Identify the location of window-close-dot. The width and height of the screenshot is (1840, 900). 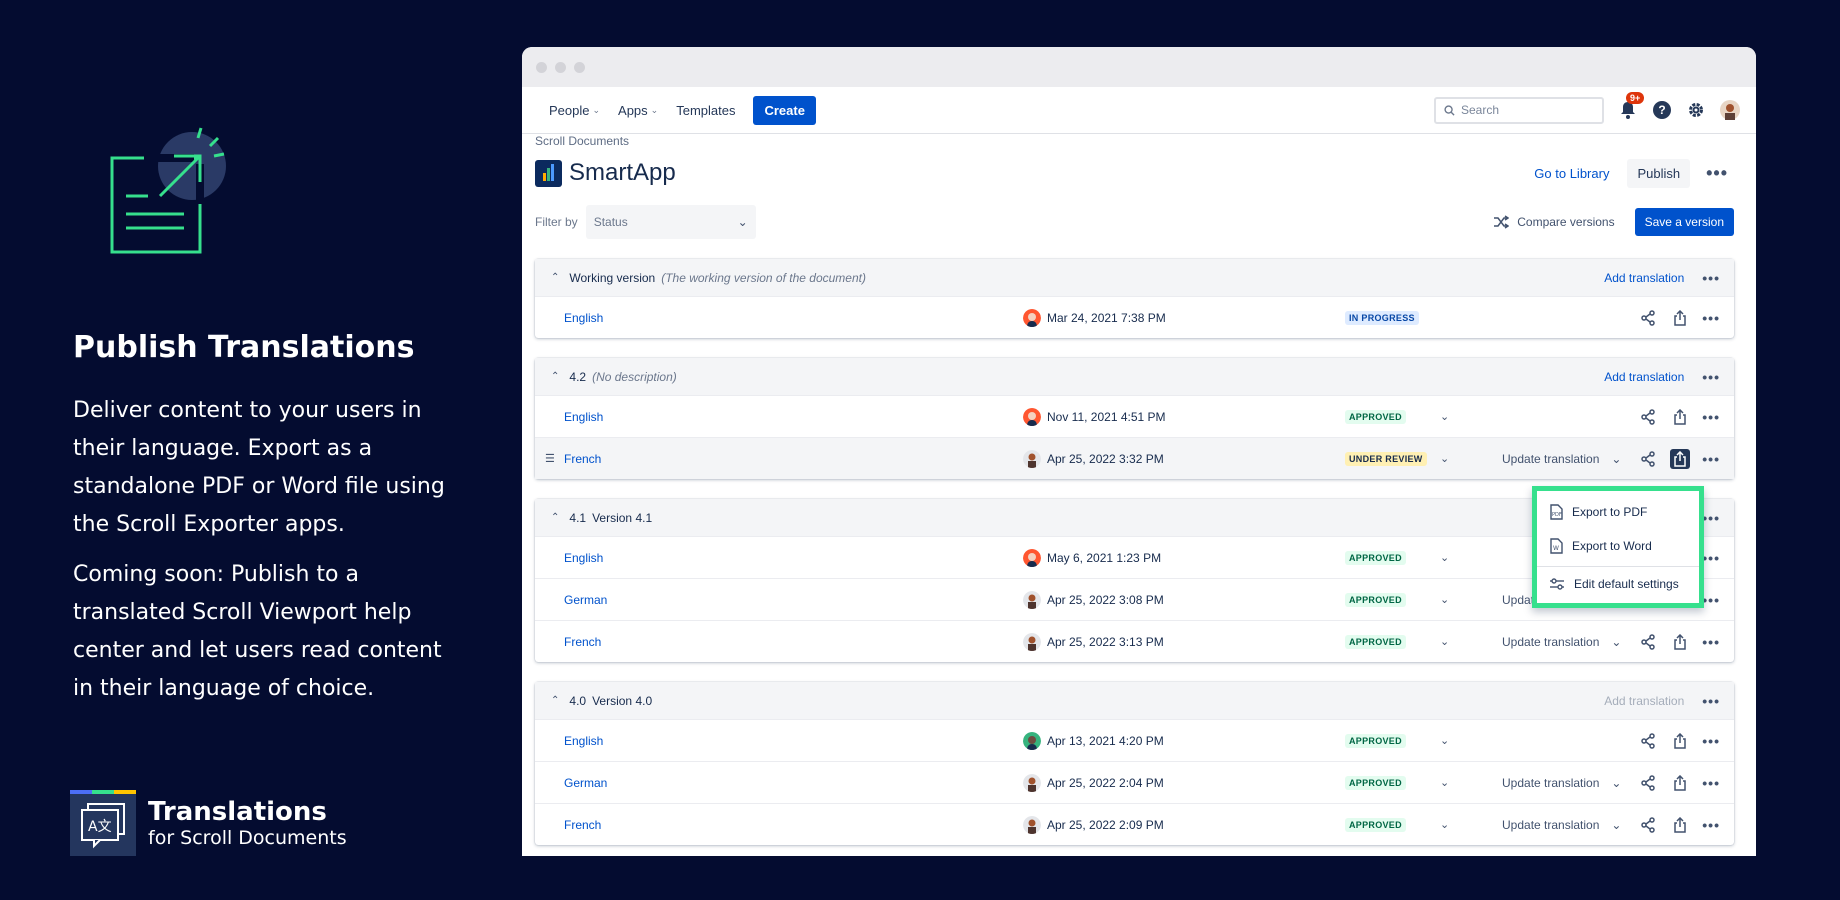
(541, 67).